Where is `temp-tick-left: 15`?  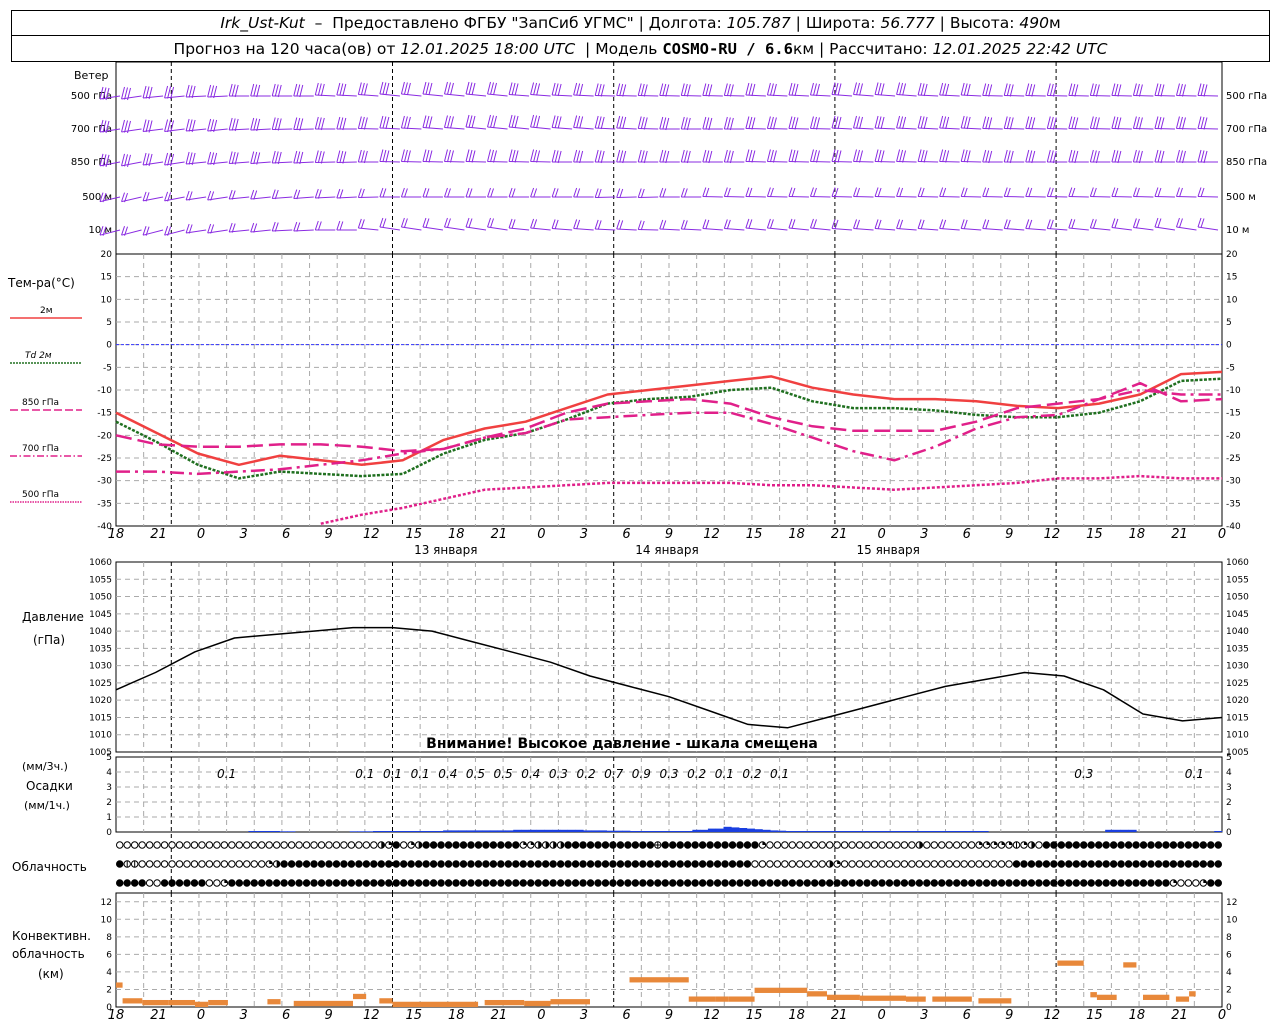 temp-tick-left: 15 is located at coordinates (106, 278).